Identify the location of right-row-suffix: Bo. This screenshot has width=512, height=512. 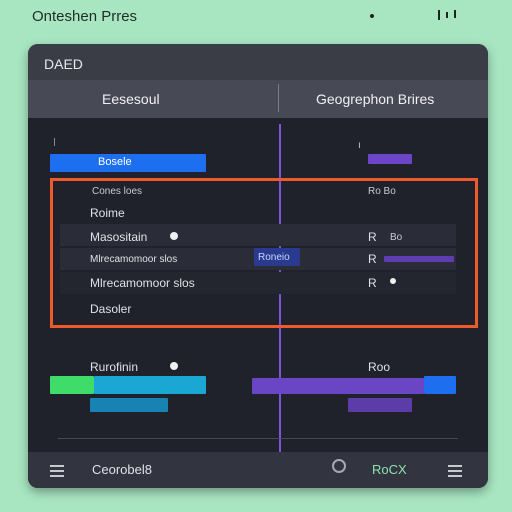
(396, 237).